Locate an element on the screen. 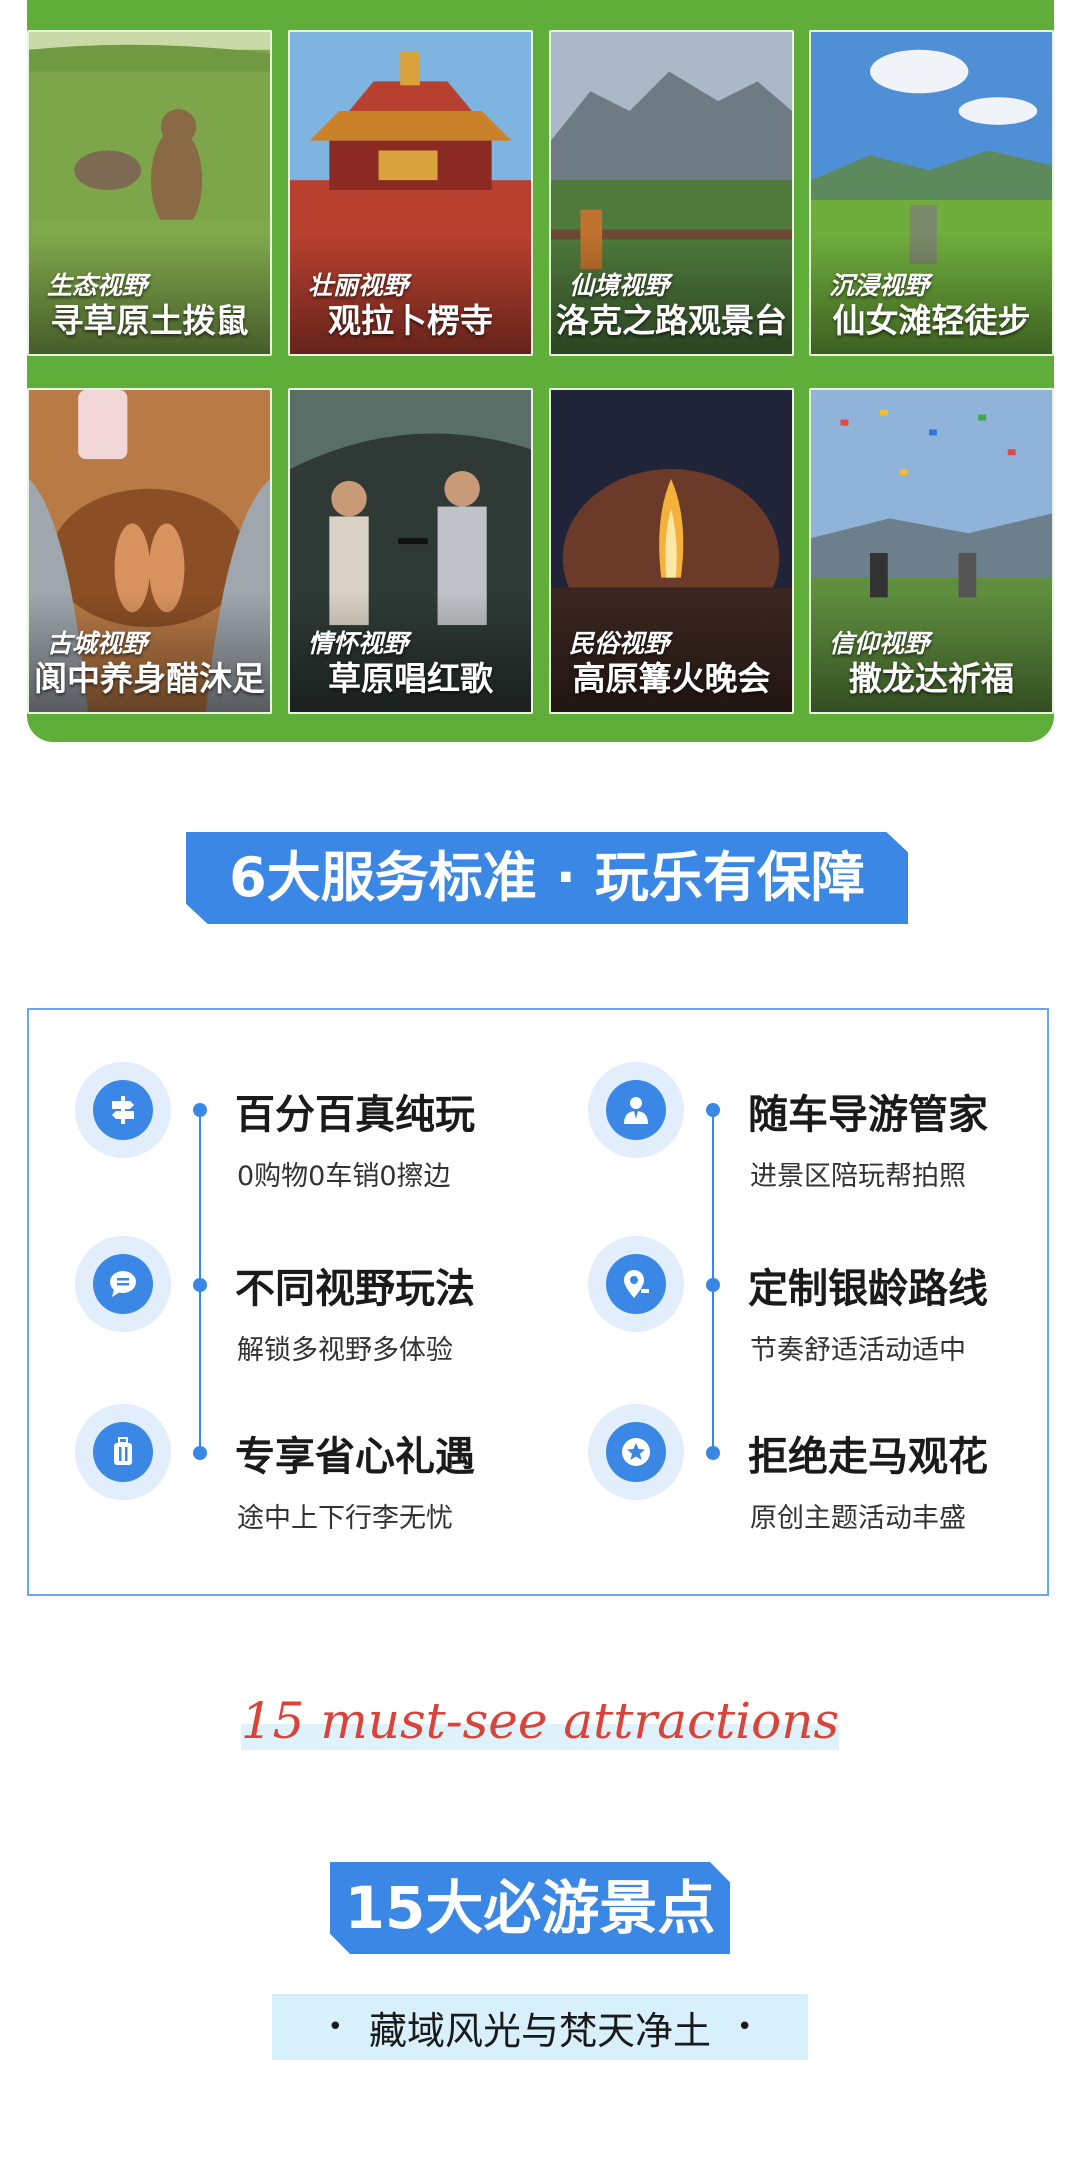 The image size is (1080, 2160). card-name: 洛克之路观景台 is located at coordinates (671, 320).